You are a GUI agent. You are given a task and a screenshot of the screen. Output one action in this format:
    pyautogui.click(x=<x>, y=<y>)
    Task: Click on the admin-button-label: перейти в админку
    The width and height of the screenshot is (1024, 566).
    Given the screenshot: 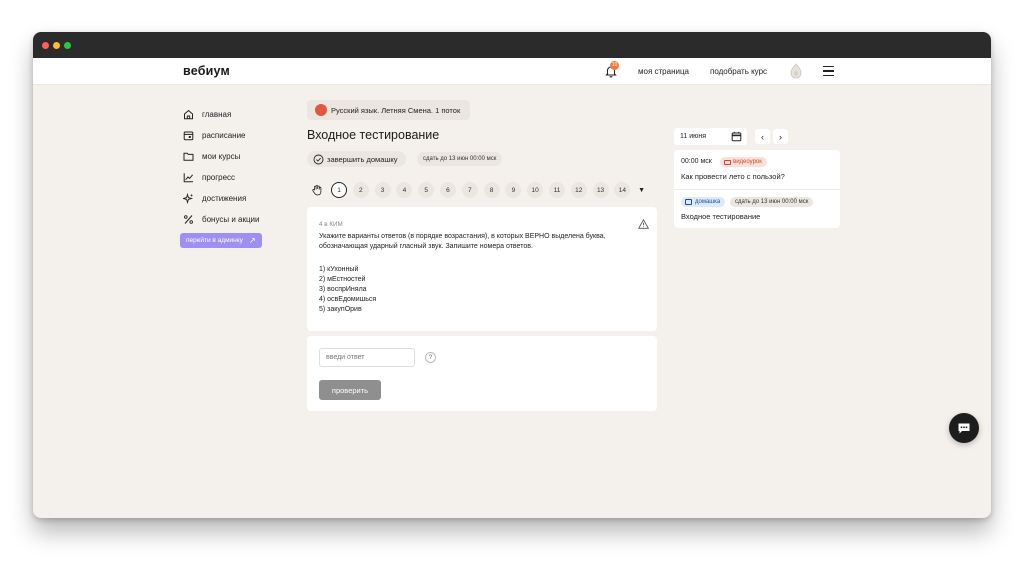 What is the action you would take?
    pyautogui.click(x=214, y=240)
    